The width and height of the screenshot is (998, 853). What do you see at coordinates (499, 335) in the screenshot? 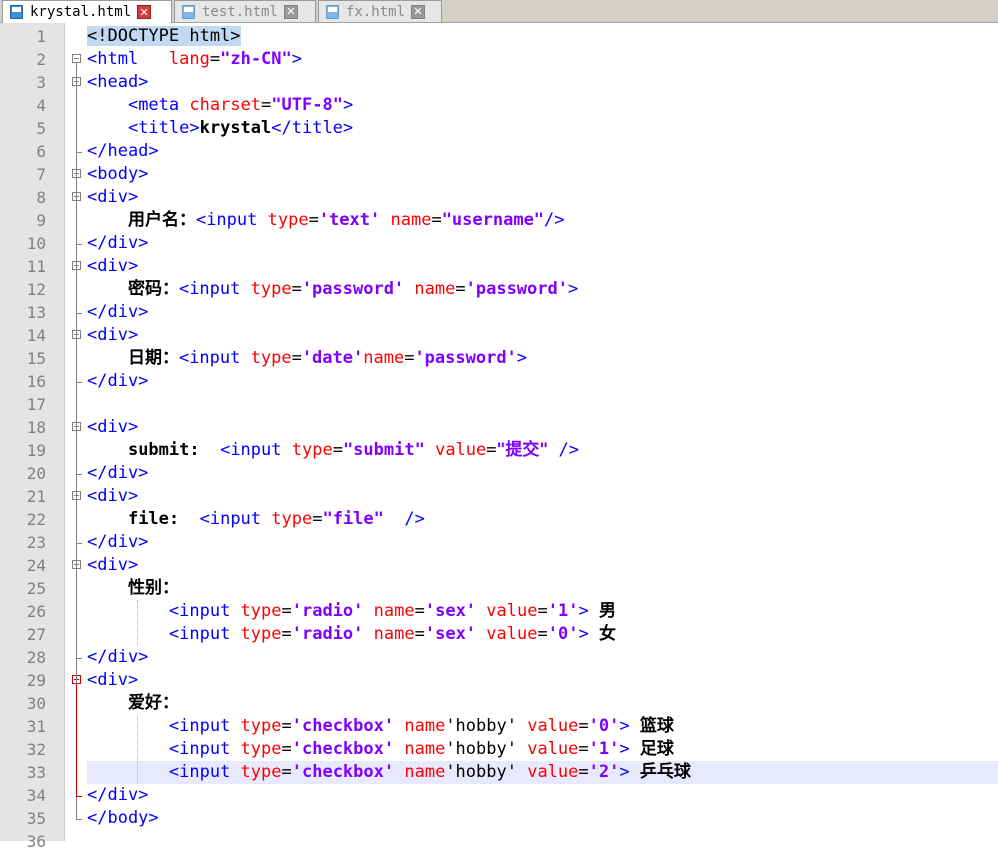
I see `code-line: 14 <div>` at bounding box center [499, 335].